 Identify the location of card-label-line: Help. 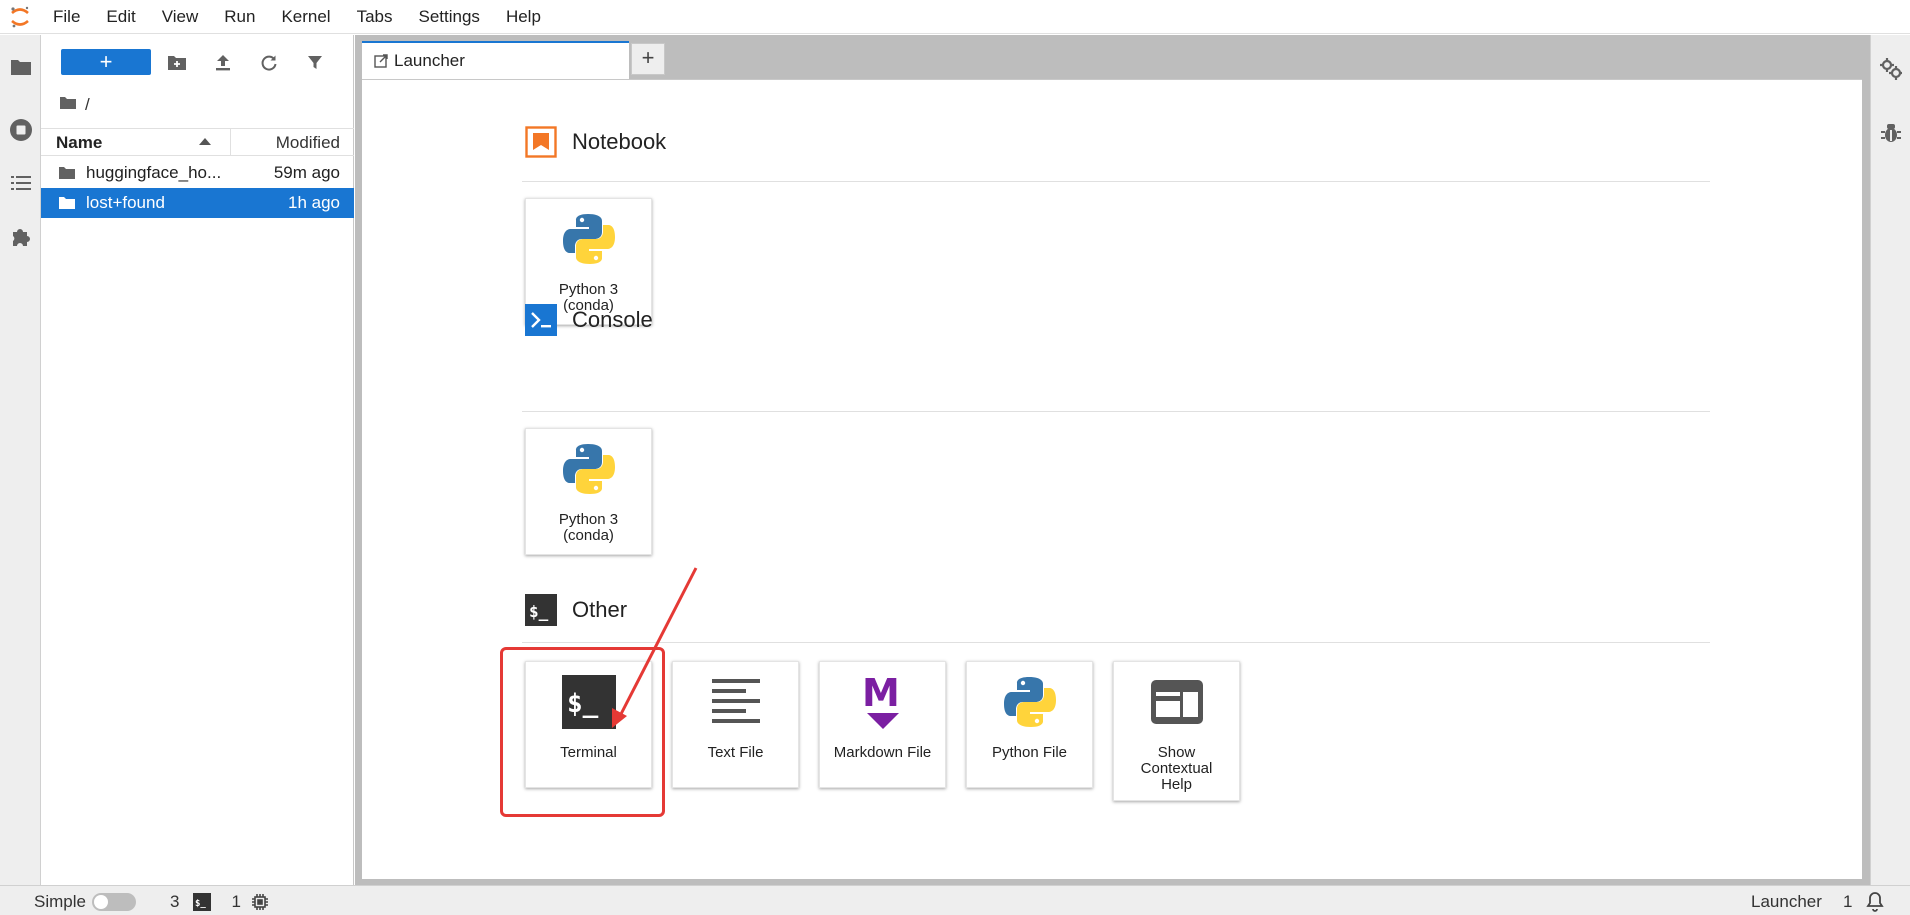
(1176, 784).